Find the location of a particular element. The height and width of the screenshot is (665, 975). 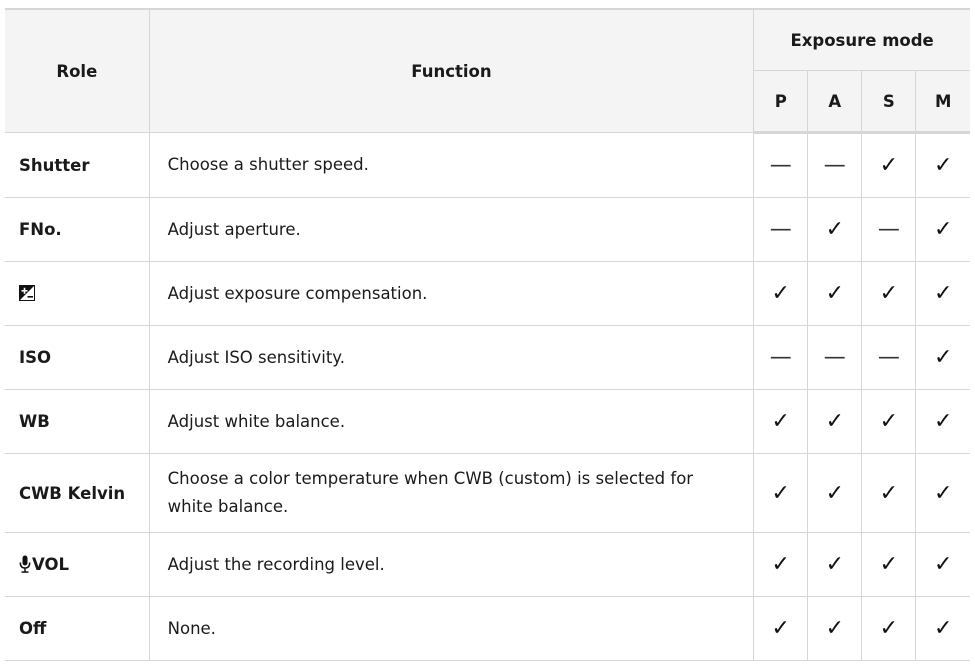

table-row: WB Adjust white balance. ✓ ✓ ✓ ✓ is located at coordinates (487, 421).